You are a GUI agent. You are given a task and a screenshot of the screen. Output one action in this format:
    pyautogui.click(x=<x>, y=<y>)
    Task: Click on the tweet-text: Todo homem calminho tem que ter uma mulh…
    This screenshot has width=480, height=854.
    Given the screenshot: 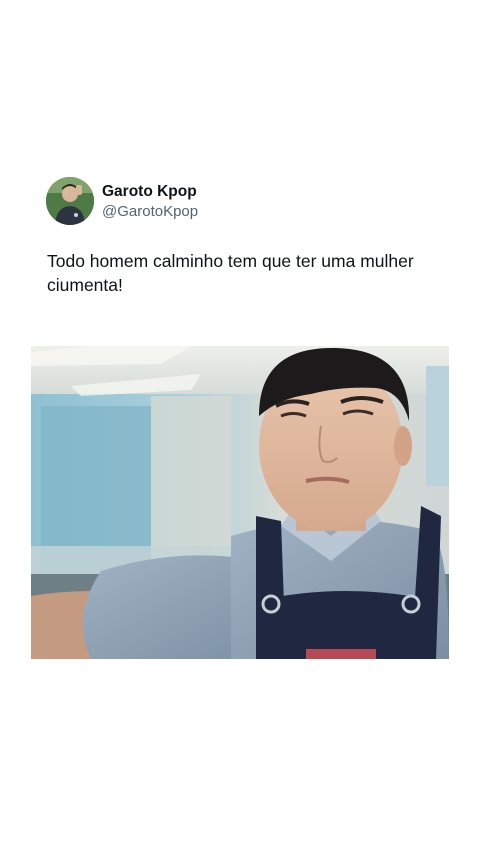 What is the action you would take?
    pyautogui.click(x=230, y=273)
    